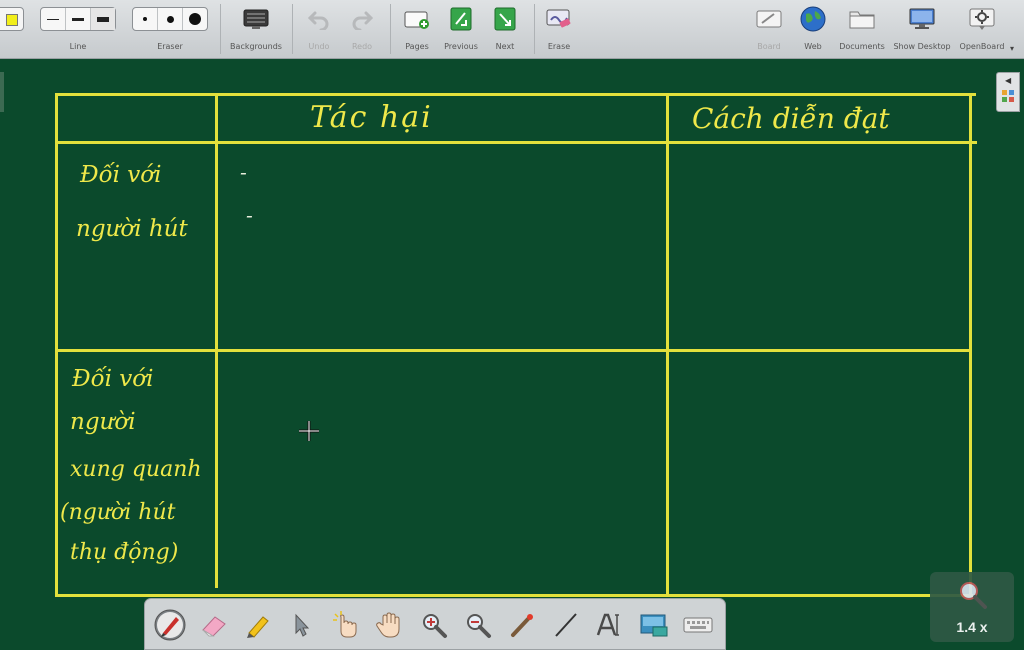 Image resolution: width=1024 pixels, height=650 pixels. Describe the element at coordinates (124, 552) in the screenshot. I see `row2-label-line5: thụ động)` at that location.